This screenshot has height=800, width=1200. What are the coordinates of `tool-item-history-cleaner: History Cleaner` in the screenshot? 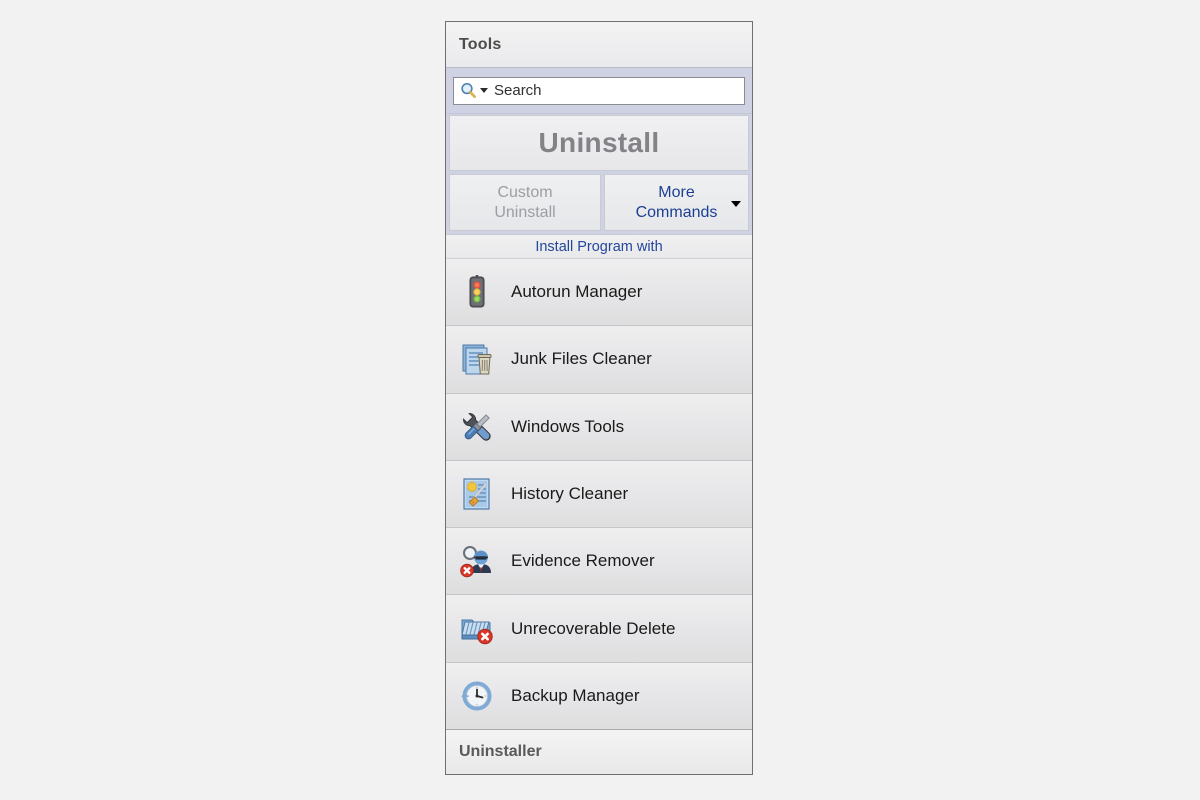 It's located at (599, 494).